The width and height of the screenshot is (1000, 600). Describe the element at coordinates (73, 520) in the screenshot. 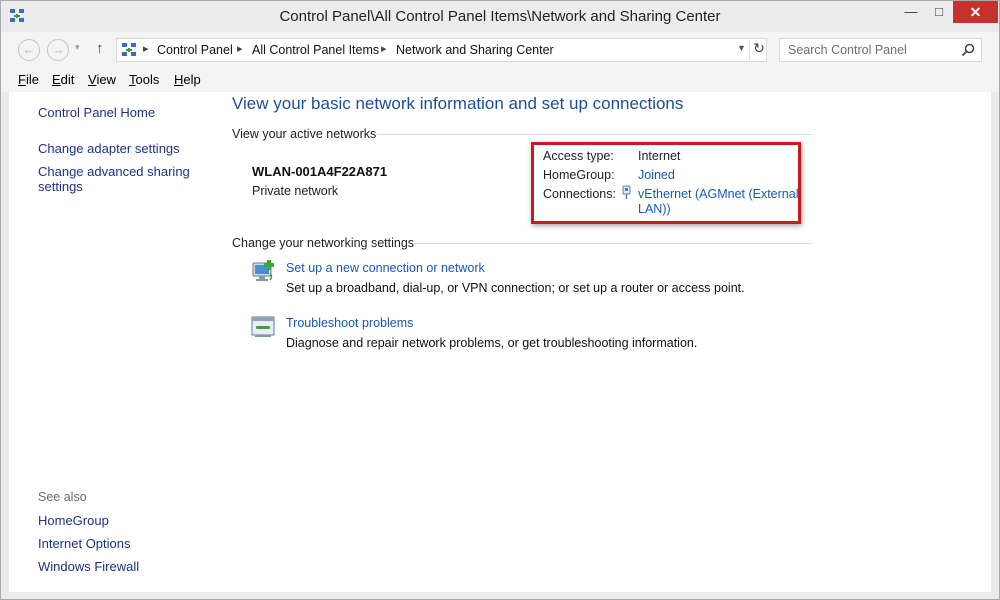

I see `see-also-homegroup: HomeGroup` at that location.